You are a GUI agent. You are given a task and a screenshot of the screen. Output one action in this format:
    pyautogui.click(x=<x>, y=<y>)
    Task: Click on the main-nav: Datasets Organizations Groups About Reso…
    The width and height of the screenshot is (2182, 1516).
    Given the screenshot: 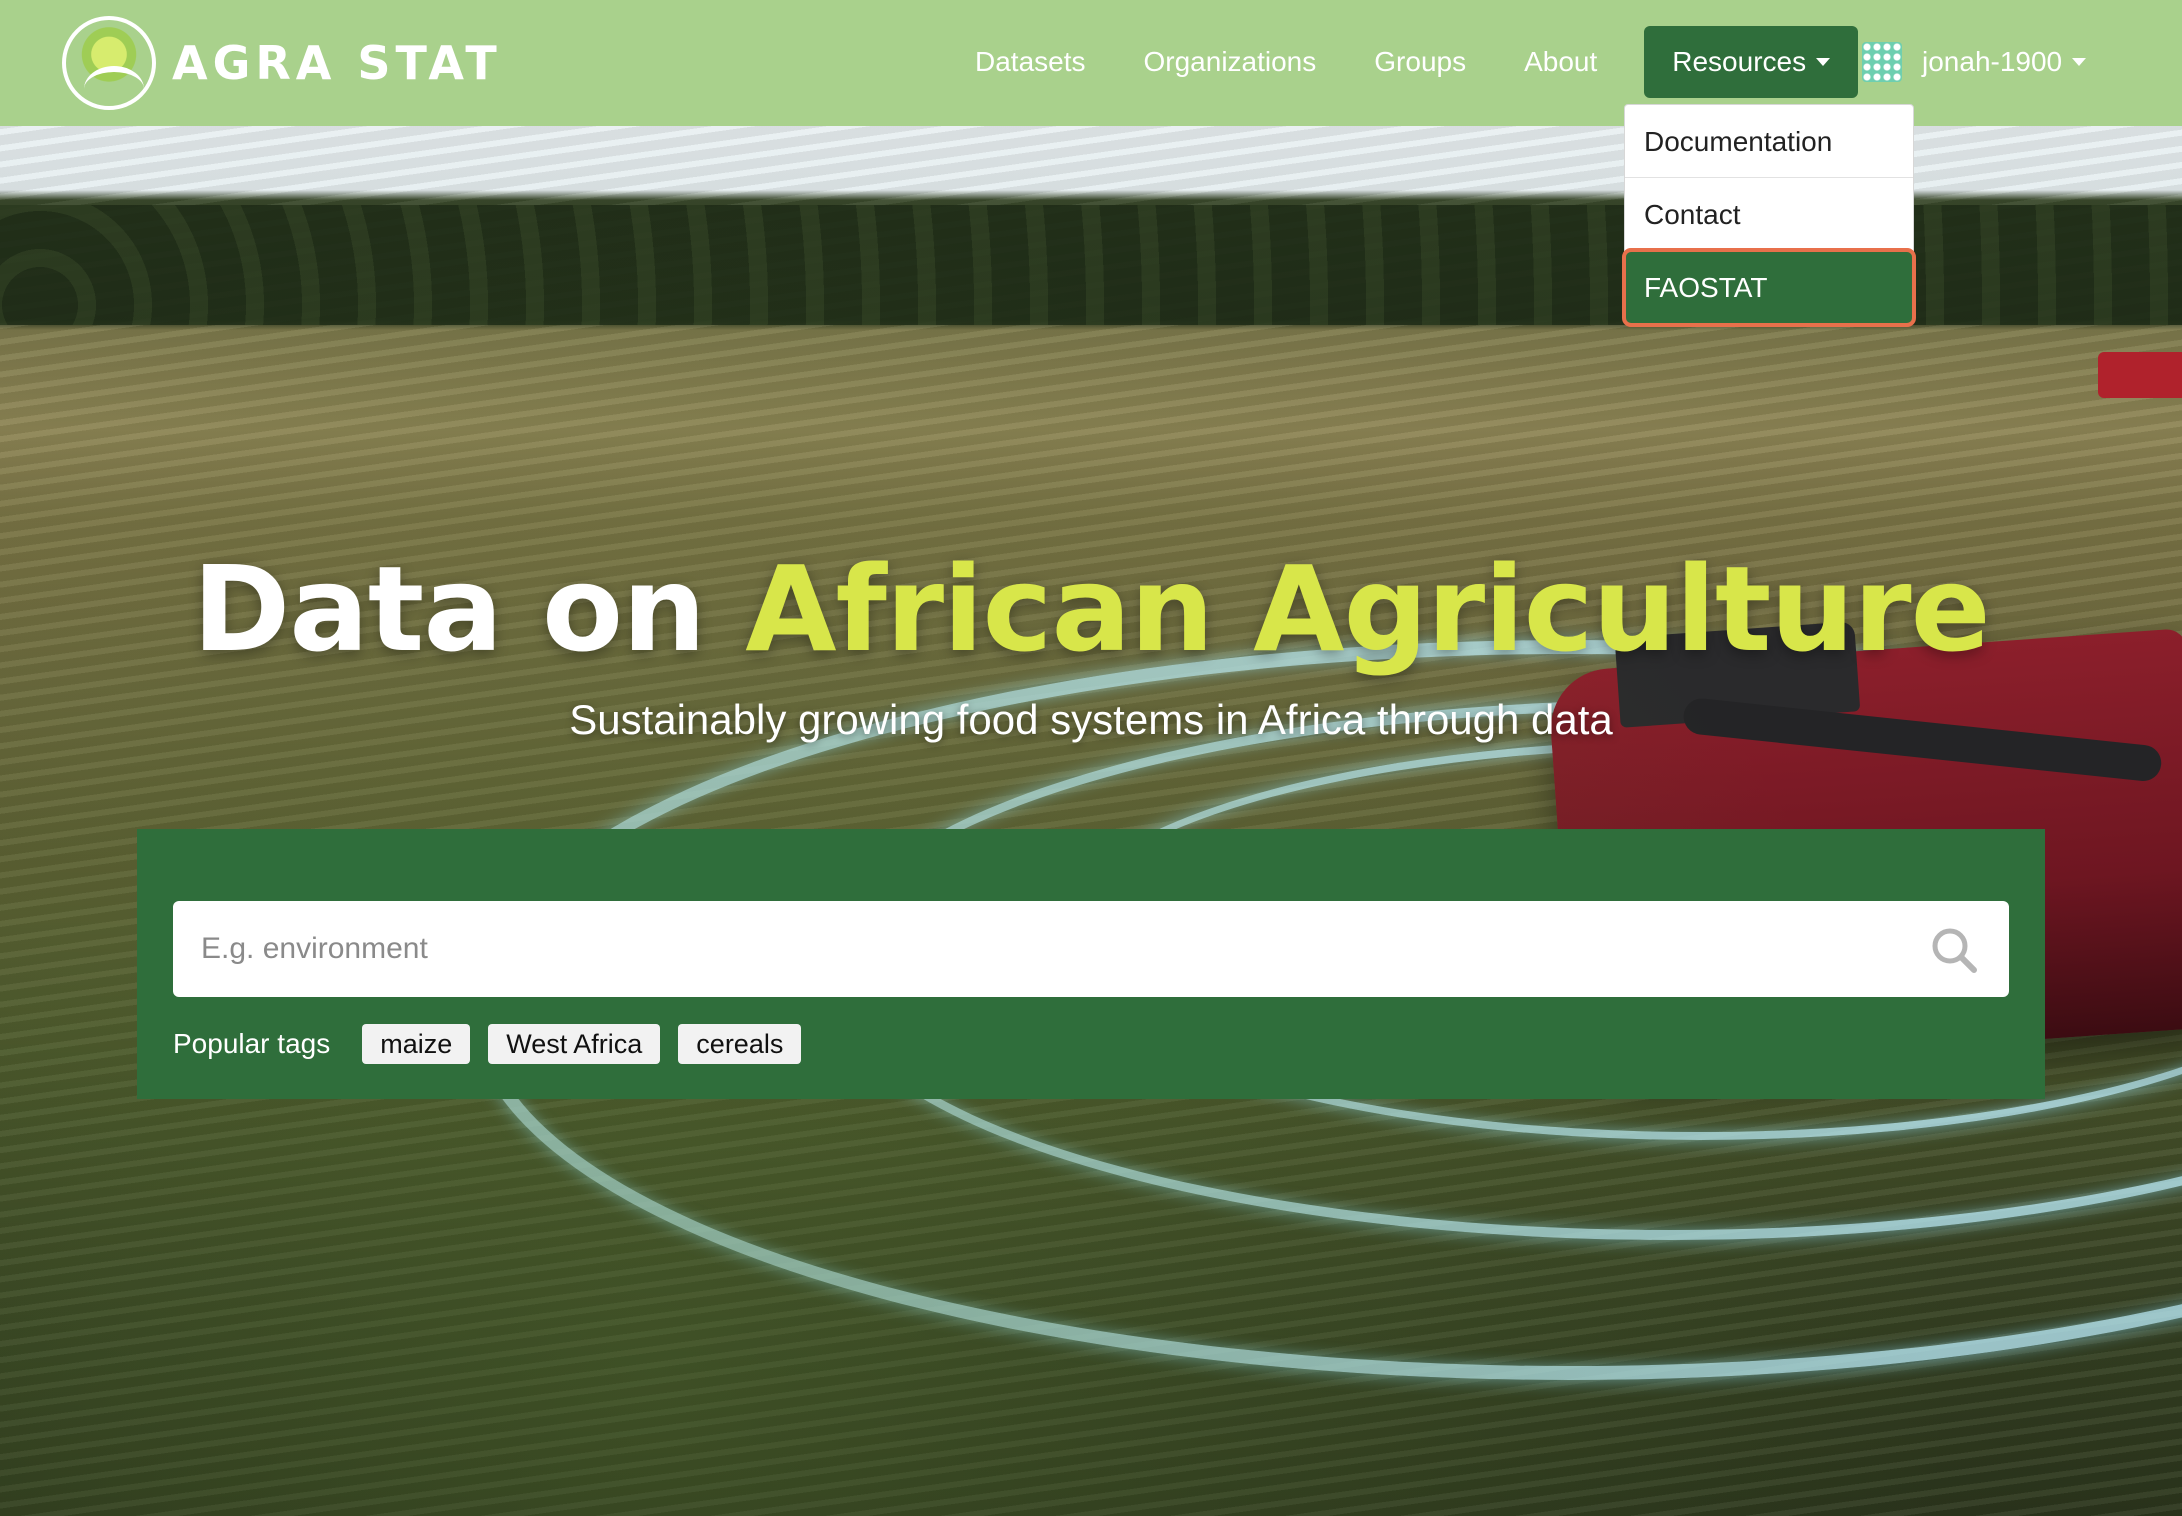 What is the action you would take?
    pyautogui.click(x=1402, y=62)
    